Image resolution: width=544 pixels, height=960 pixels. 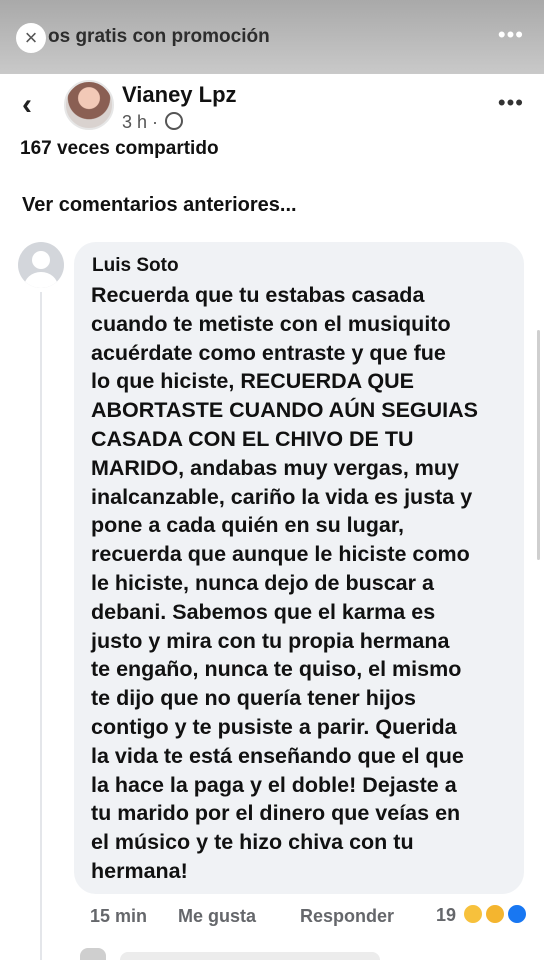 What do you see at coordinates (270, 640) in the screenshot?
I see `comment-line: justo y mira con tu propia hermana` at bounding box center [270, 640].